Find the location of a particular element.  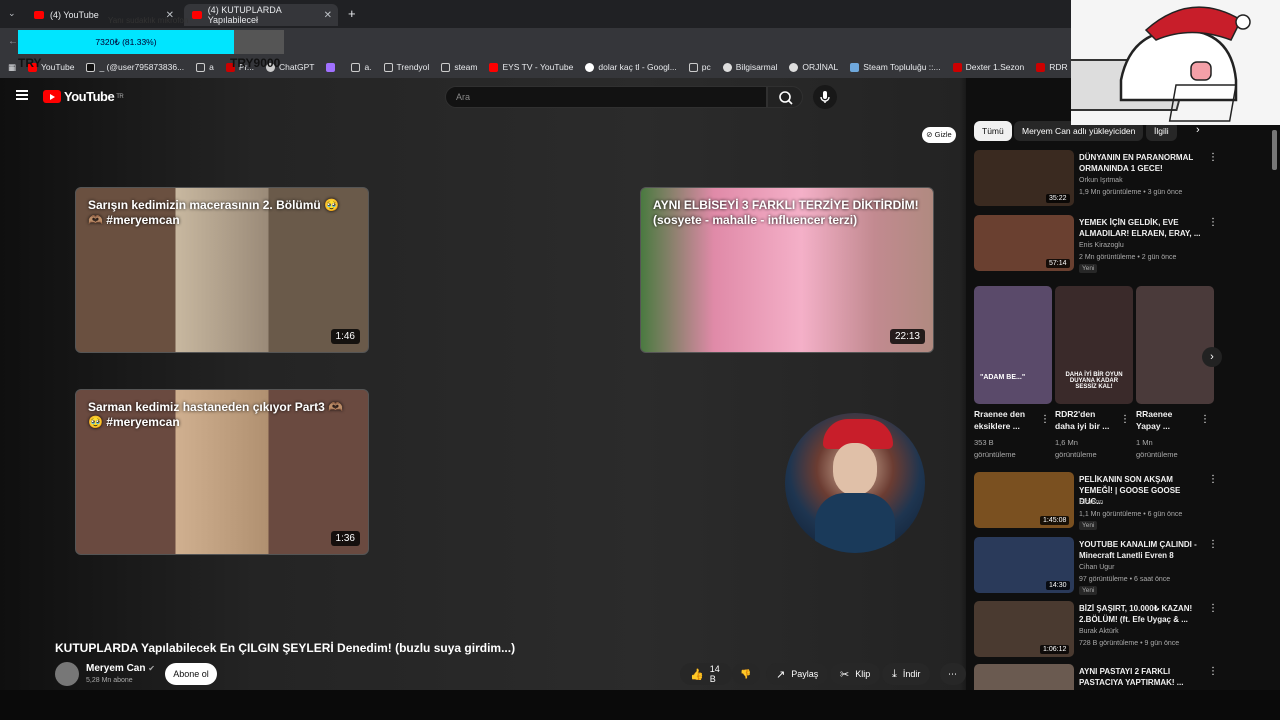

channel-subscribe-avatar is located at coordinates (855, 483).